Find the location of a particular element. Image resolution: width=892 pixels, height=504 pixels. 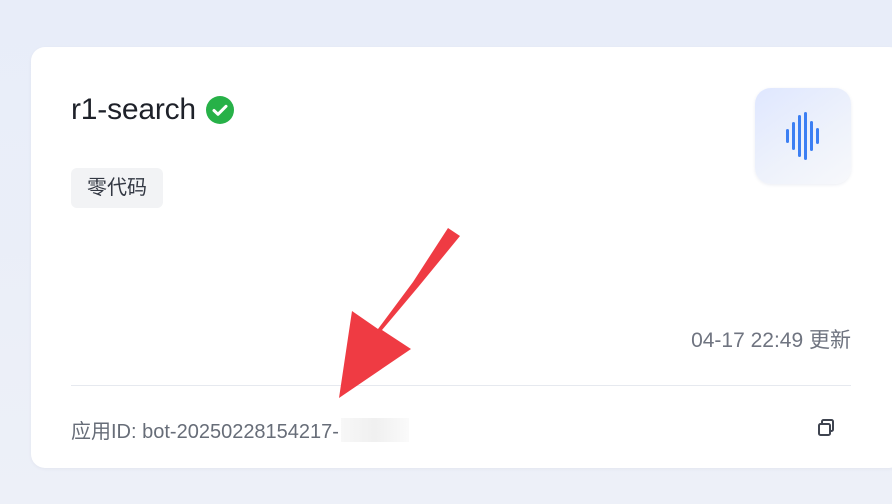

sound-wave-icon is located at coordinates (802, 136).